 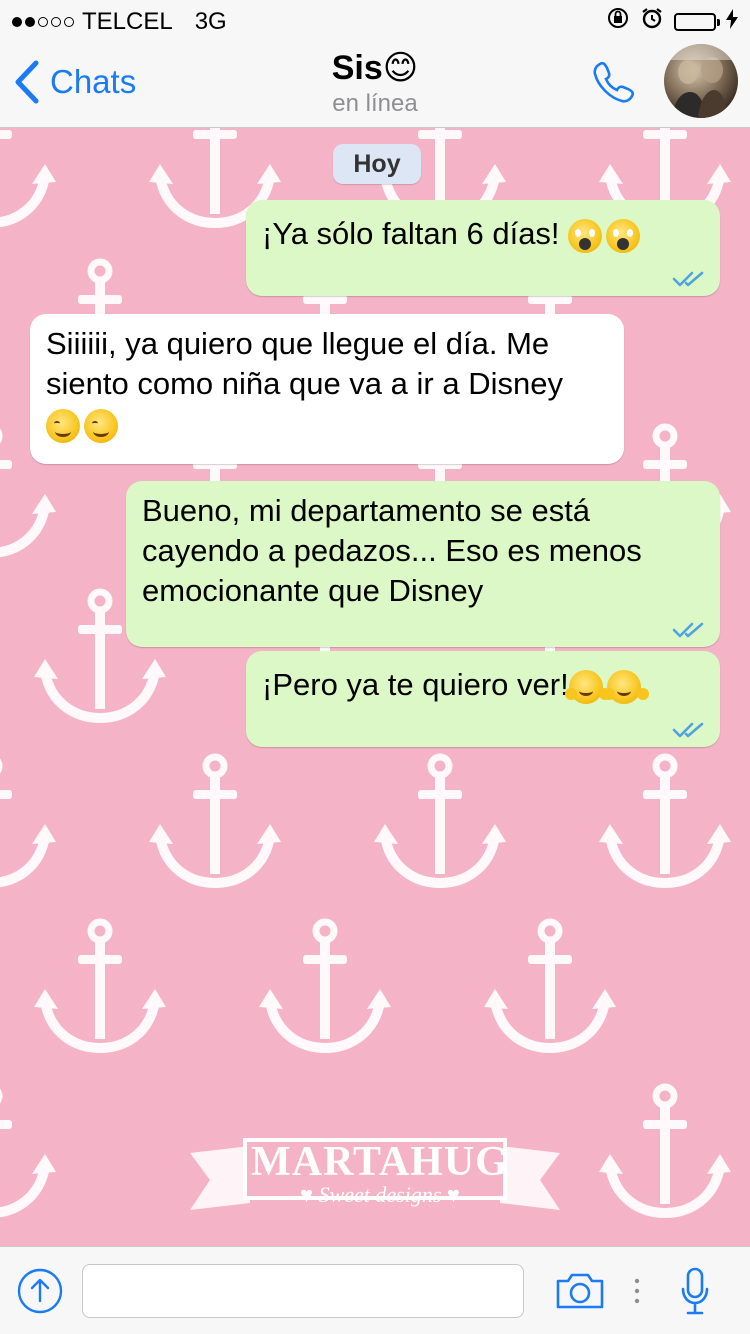 What do you see at coordinates (618, 21) in the screenshot?
I see `rotation-lock-icon` at bounding box center [618, 21].